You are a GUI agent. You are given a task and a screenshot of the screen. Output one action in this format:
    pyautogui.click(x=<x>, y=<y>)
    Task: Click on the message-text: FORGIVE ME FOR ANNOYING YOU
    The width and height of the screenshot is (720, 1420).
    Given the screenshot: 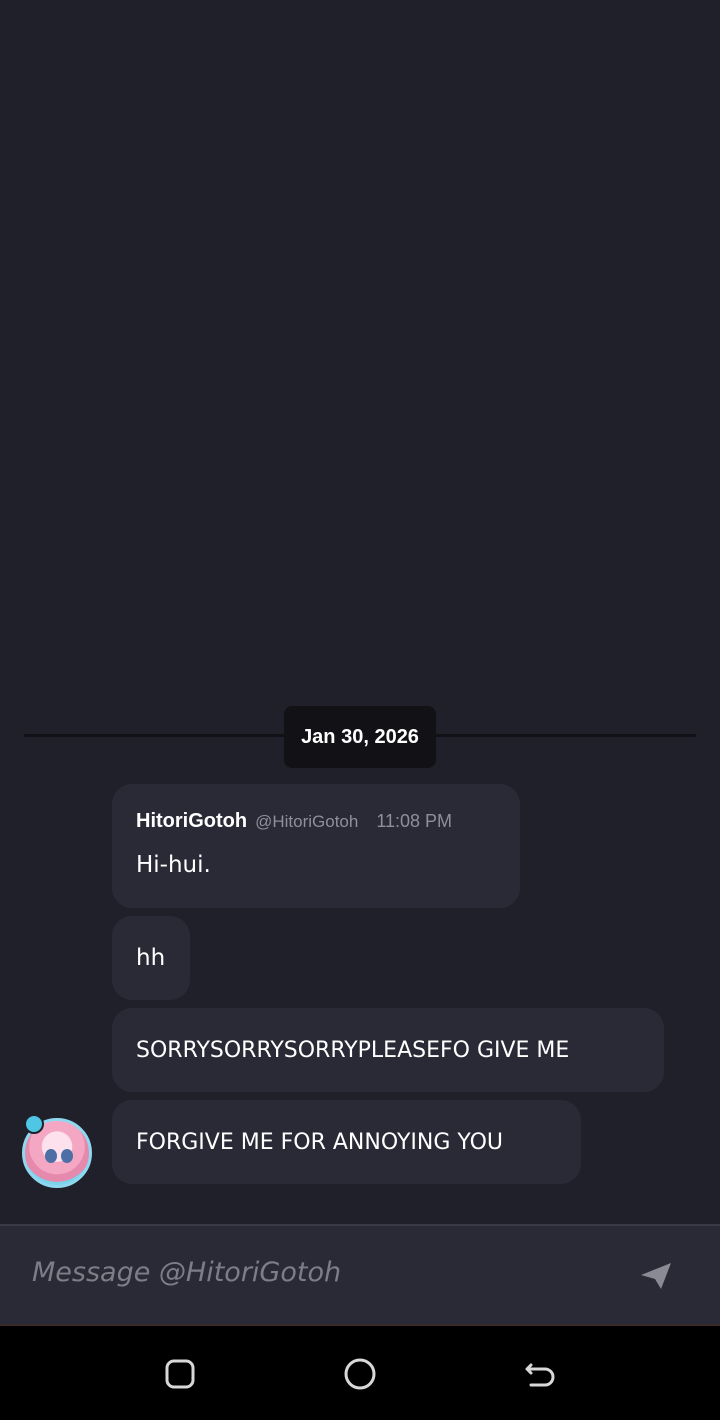 What is the action you would take?
    pyautogui.click(x=320, y=1142)
    